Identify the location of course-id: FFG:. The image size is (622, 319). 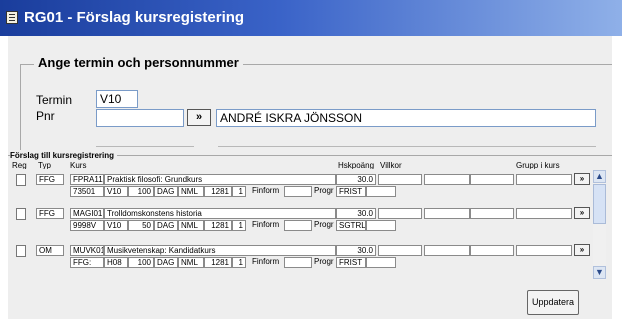
(87, 262).